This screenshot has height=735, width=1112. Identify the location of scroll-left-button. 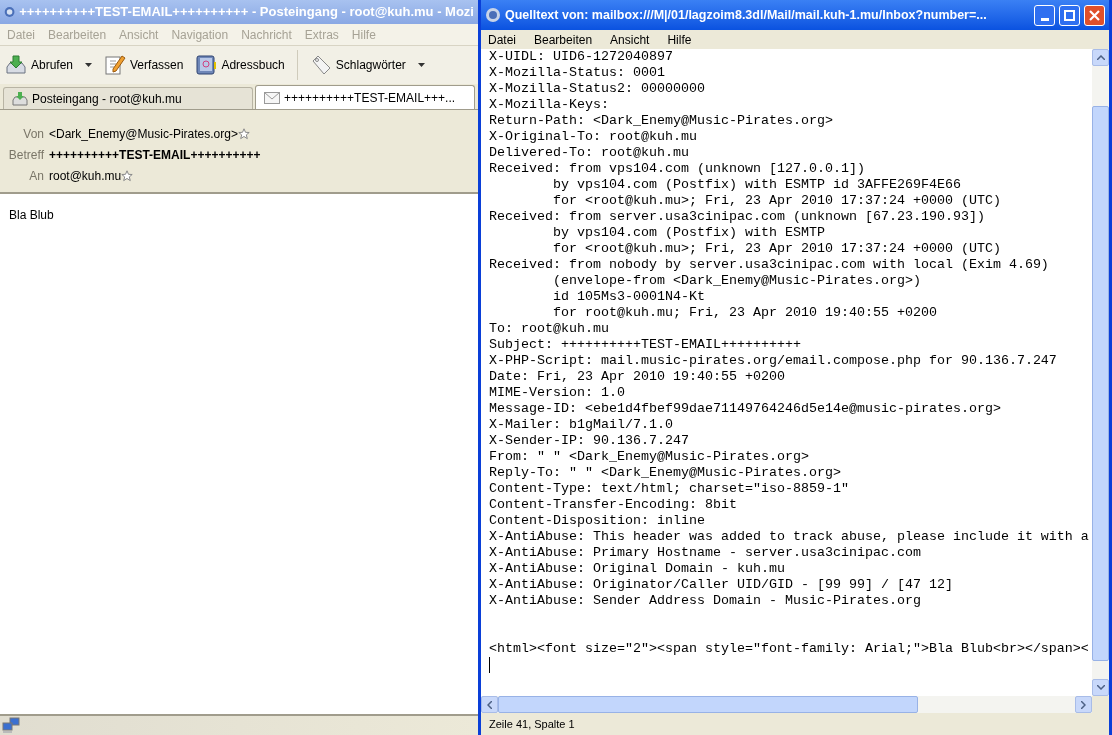
(489, 704).